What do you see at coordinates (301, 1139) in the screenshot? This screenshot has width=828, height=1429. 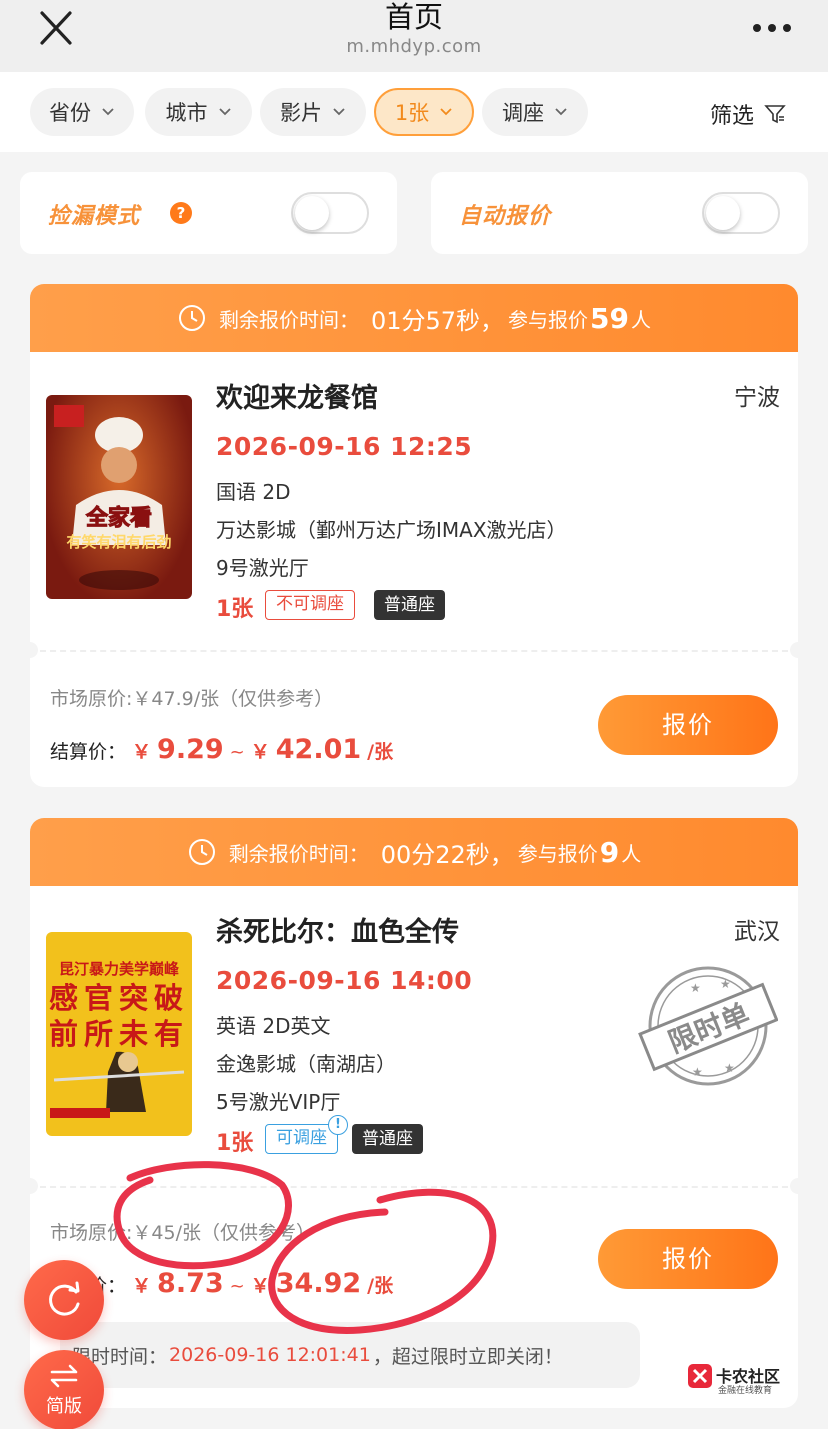 I see `seat-adjust-tag: 可调座` at bounding box center [301, 1139].